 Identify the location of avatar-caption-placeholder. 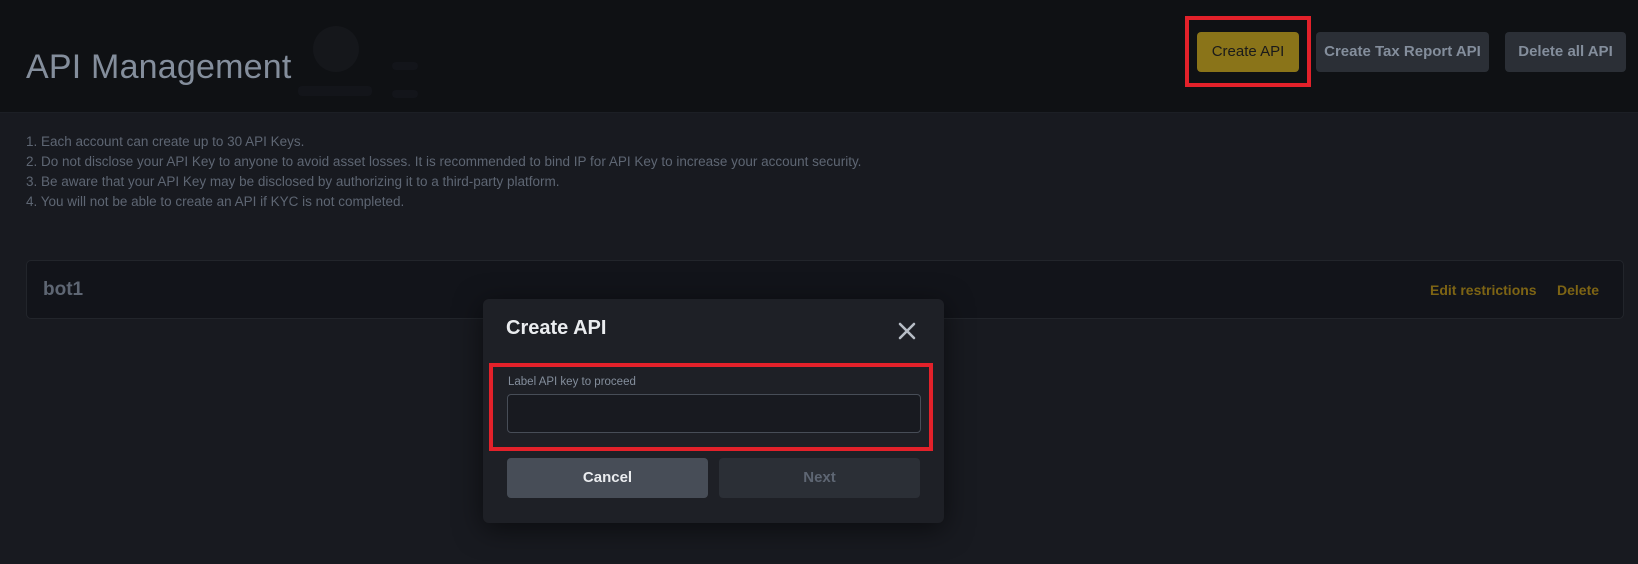
(335, 91).